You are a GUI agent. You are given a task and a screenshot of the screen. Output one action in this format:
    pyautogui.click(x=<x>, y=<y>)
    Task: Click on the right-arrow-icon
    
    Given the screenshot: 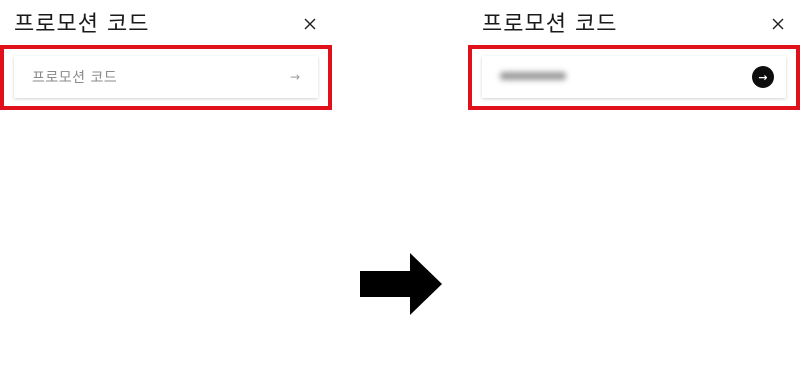 What is the action you would take?
    pyautogui.click(x=401, y=284)
    